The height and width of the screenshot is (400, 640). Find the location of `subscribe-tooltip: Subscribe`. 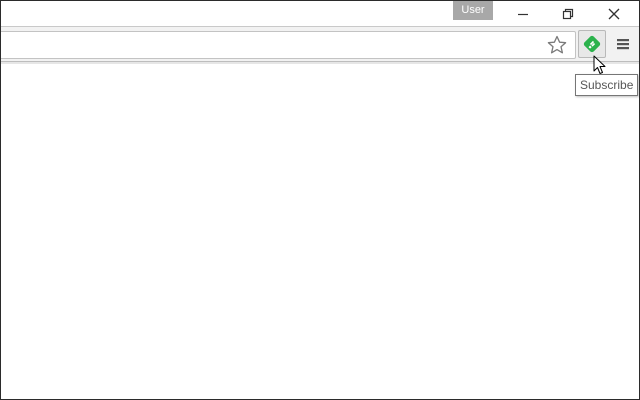

subscribe-tooltip: Subscribe is located at coordinates (607, 85).